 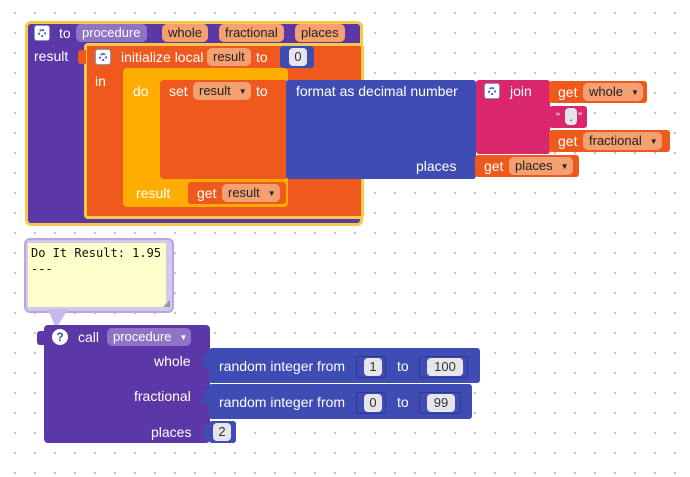 What do you see at coordinates (171, 432) in the screenshot?
I see `arg-places-label: places` at bounding box center [171, 432].